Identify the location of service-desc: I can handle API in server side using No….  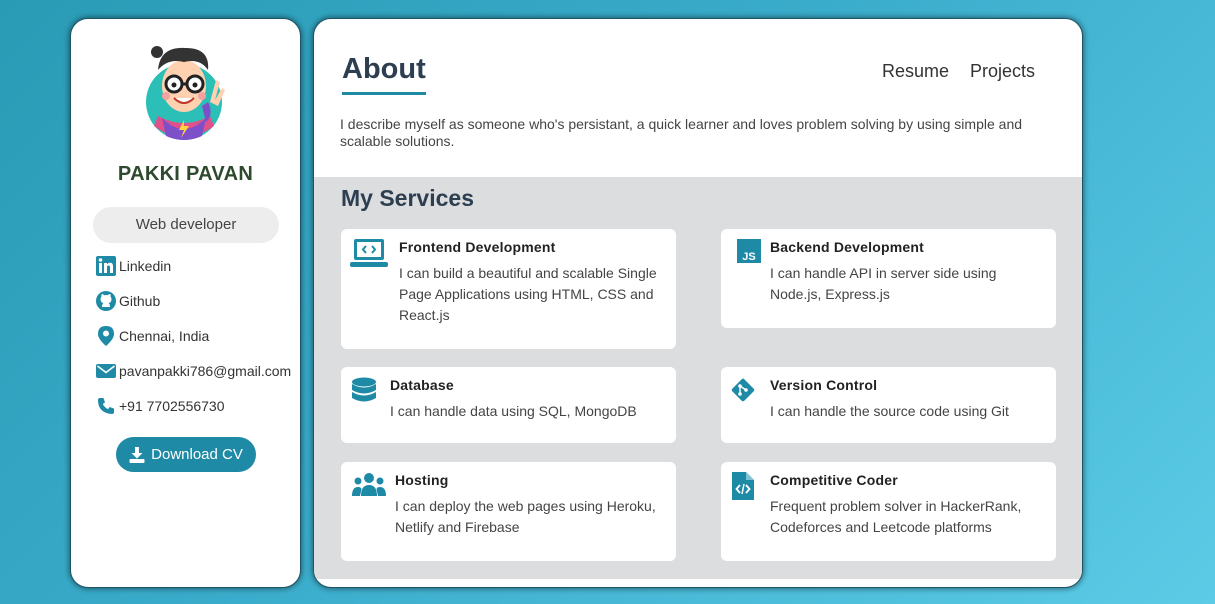
(883, 283).